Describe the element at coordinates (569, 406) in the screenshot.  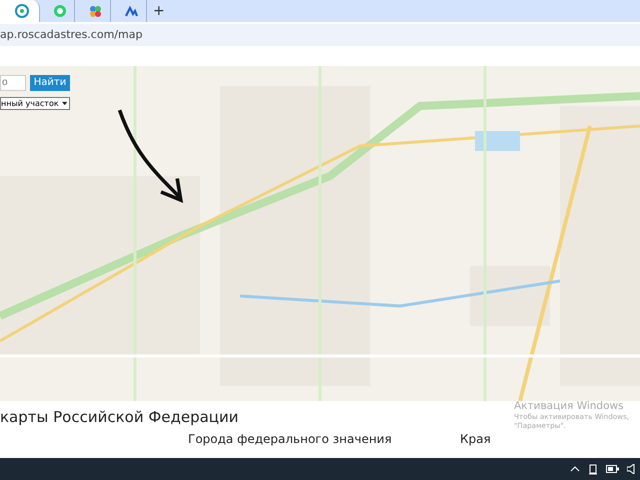
I see `activation-title: Активация Windows` at that location.